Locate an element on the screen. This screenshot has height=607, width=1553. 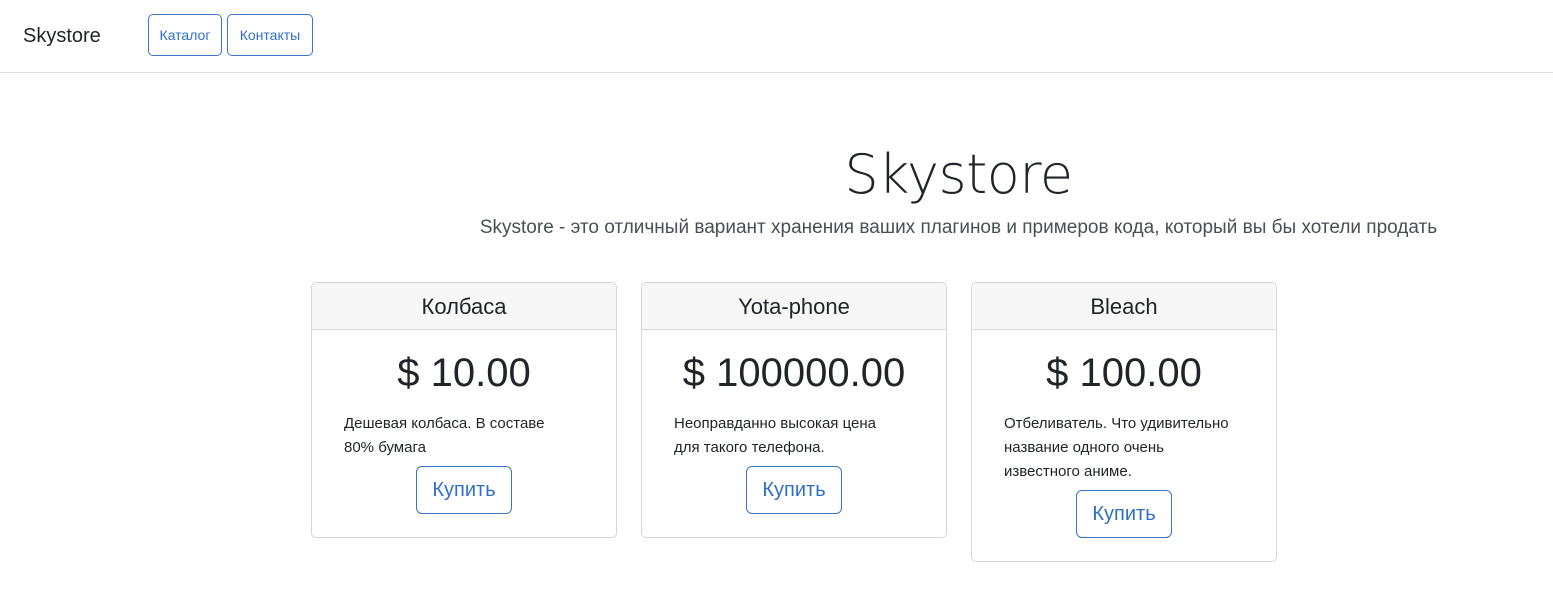
product-price: $ 100000.00 is located at coordinates (794, 373).